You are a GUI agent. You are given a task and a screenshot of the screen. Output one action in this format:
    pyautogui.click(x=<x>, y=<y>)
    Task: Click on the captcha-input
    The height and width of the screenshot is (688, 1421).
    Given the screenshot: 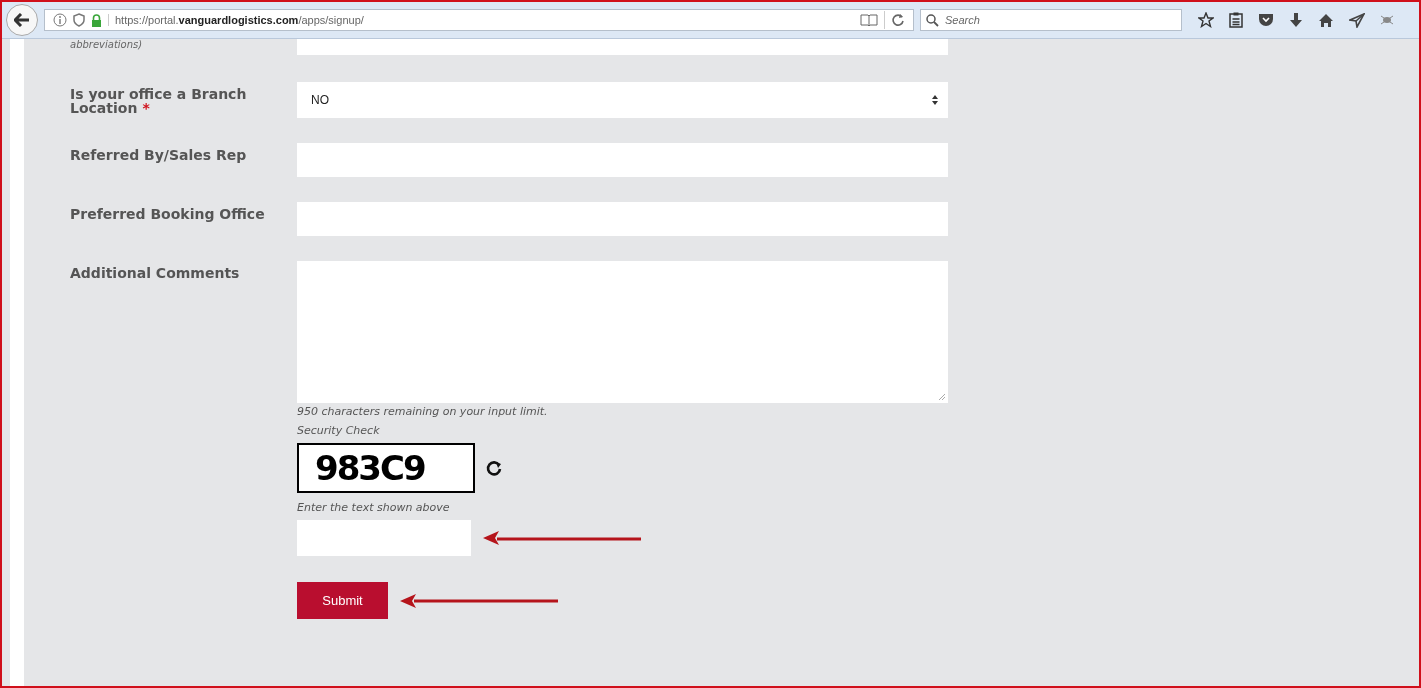 What is the action you would take?
    pyautogui.click(x=384, y=538)
    